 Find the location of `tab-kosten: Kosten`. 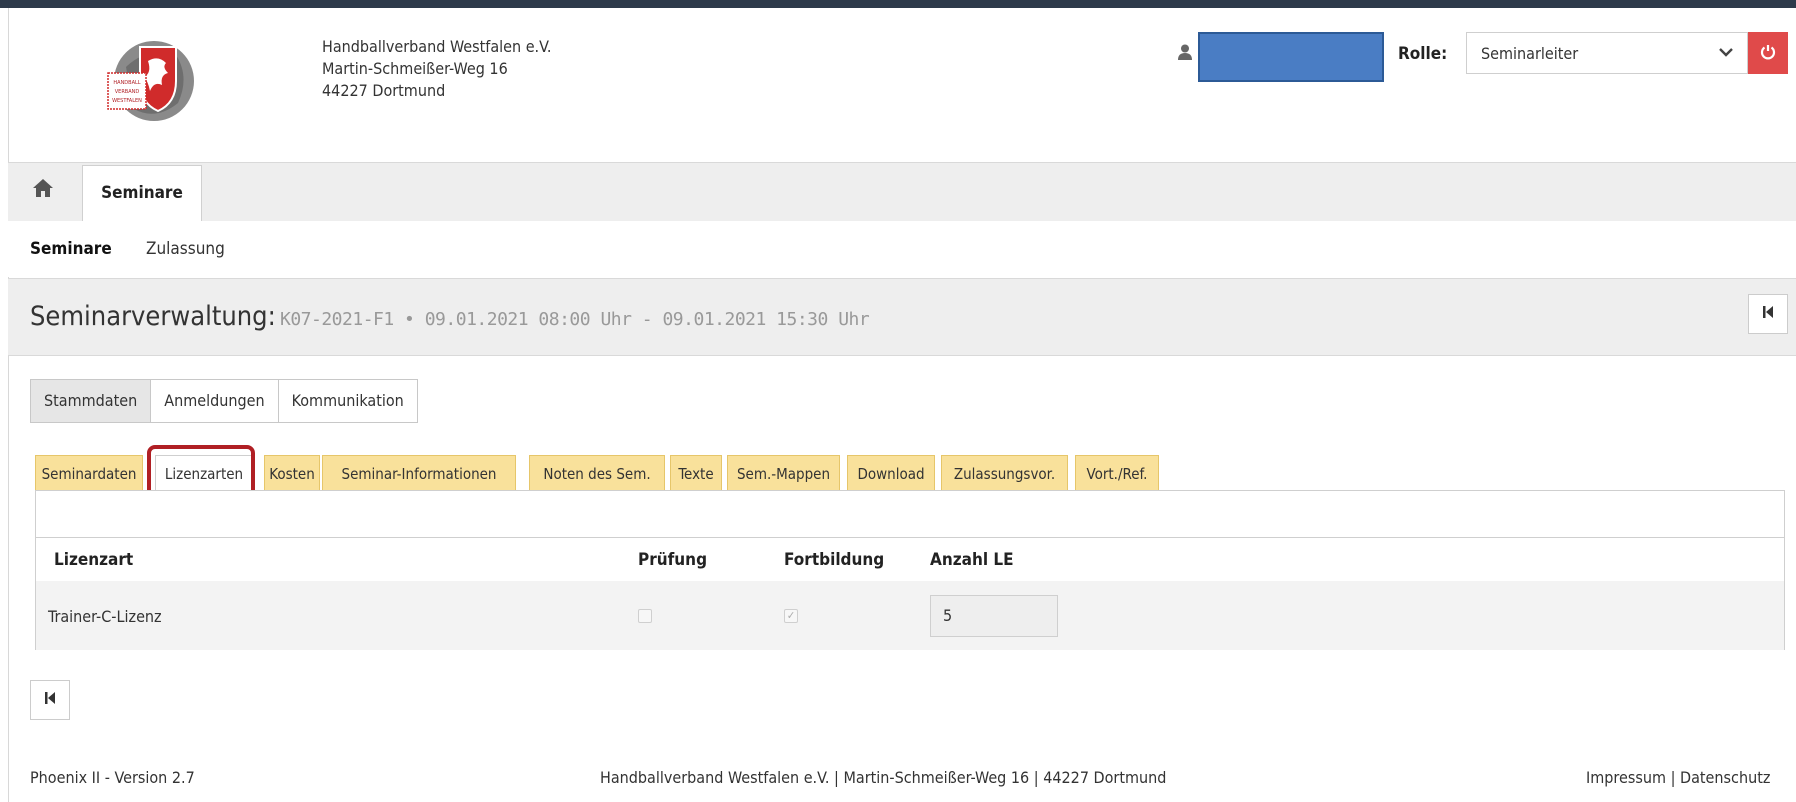

tab-kosten: Kosten is located at coordinates (292, 473).